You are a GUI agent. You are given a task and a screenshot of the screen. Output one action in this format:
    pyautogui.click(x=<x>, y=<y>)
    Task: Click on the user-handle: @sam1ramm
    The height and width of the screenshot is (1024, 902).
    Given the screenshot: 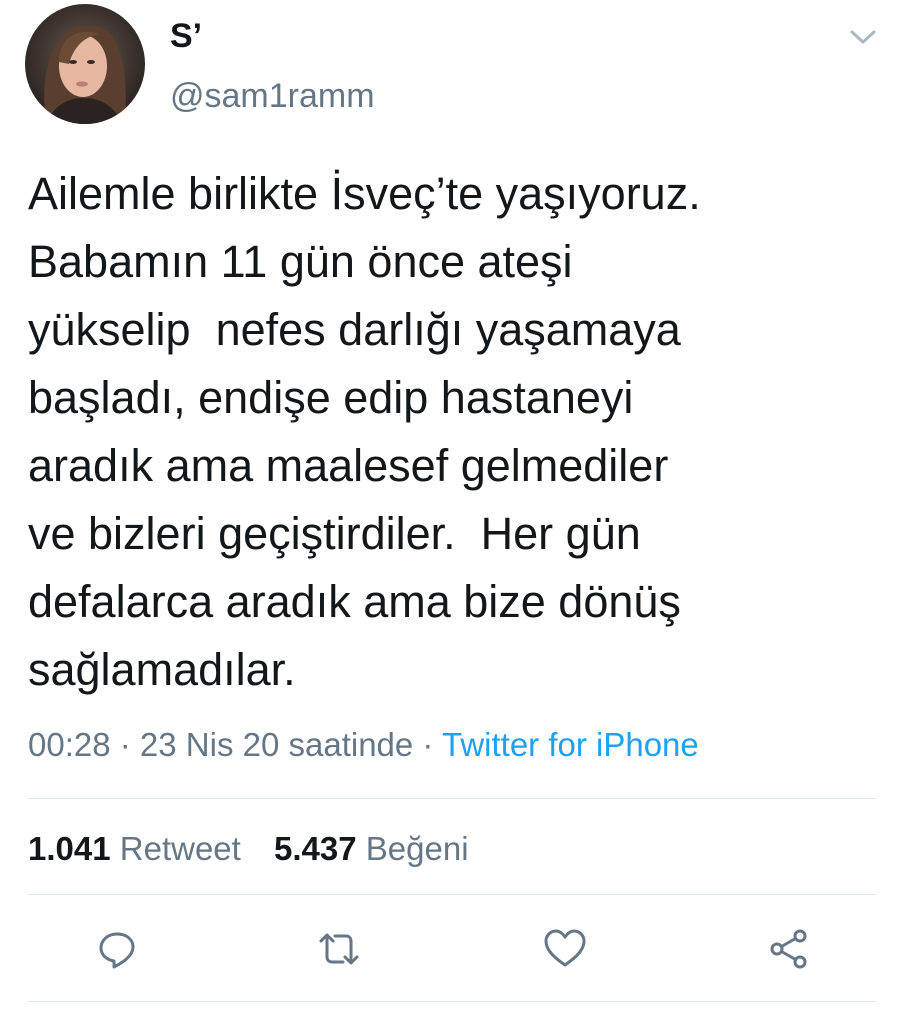 What is the action you would take?
    pyautogui.click(x=272, y=96)
    